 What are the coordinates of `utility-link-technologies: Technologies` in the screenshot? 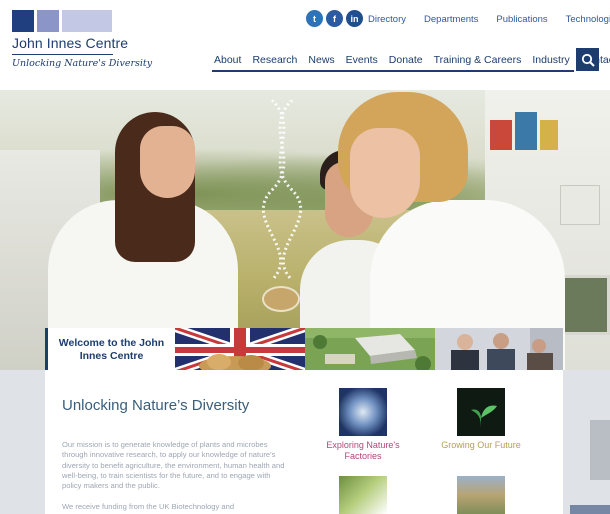 It's located at (588, 19).